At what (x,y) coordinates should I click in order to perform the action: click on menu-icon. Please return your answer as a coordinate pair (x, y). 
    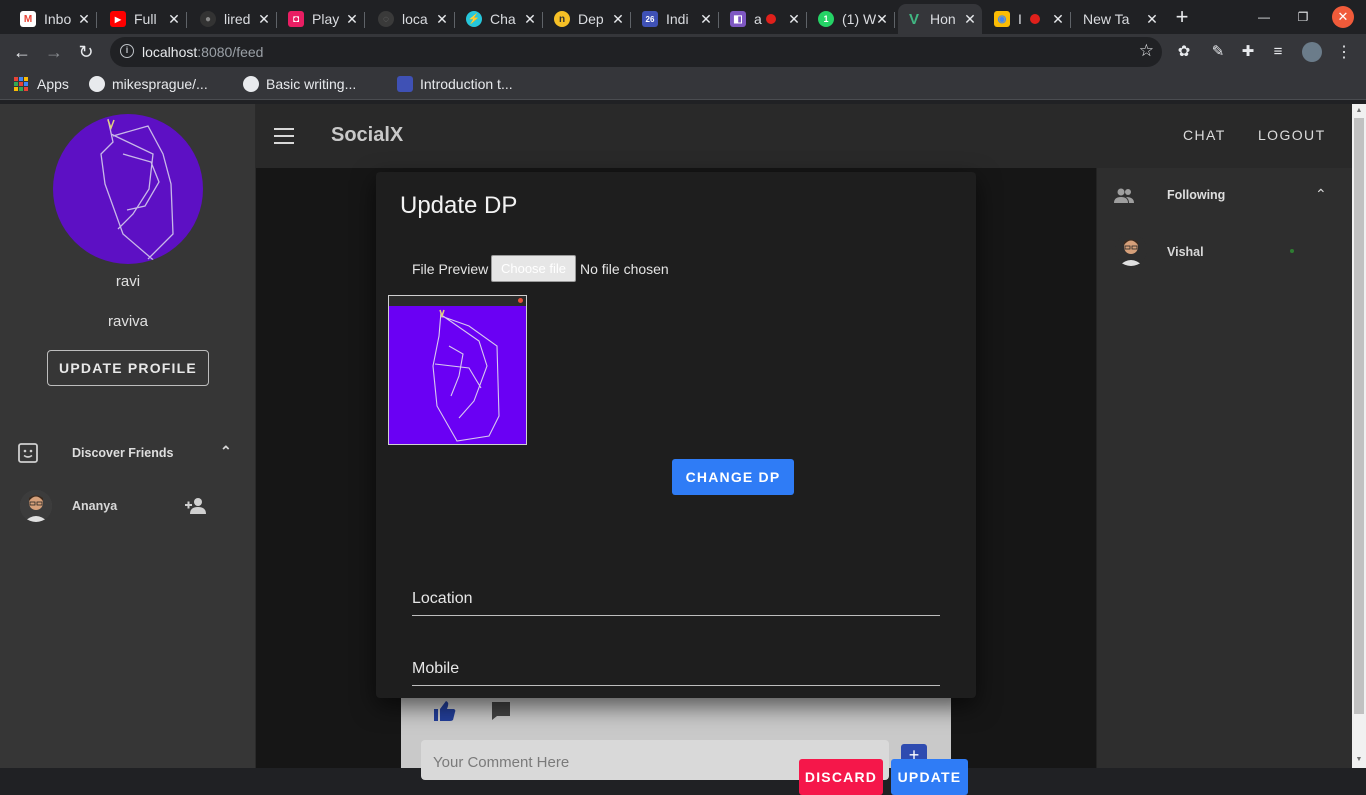
    Looking at the image, I should click on (284, 136).